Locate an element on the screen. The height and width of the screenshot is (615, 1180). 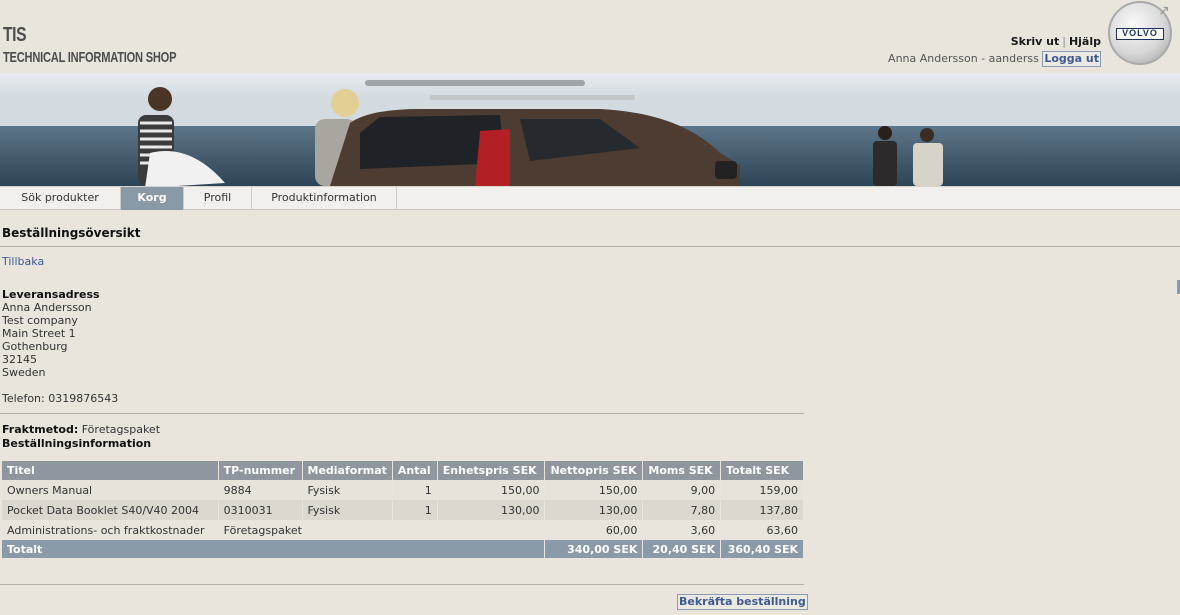
top-links: Skriv ut | Hjälp is located at coordinates (1056, 41).